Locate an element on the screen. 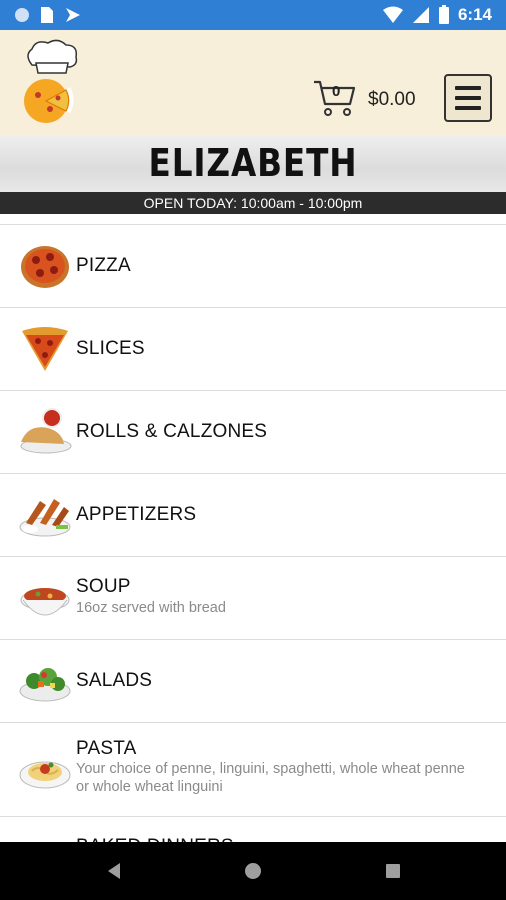  flag-icon is located at coordinates (73, 15).